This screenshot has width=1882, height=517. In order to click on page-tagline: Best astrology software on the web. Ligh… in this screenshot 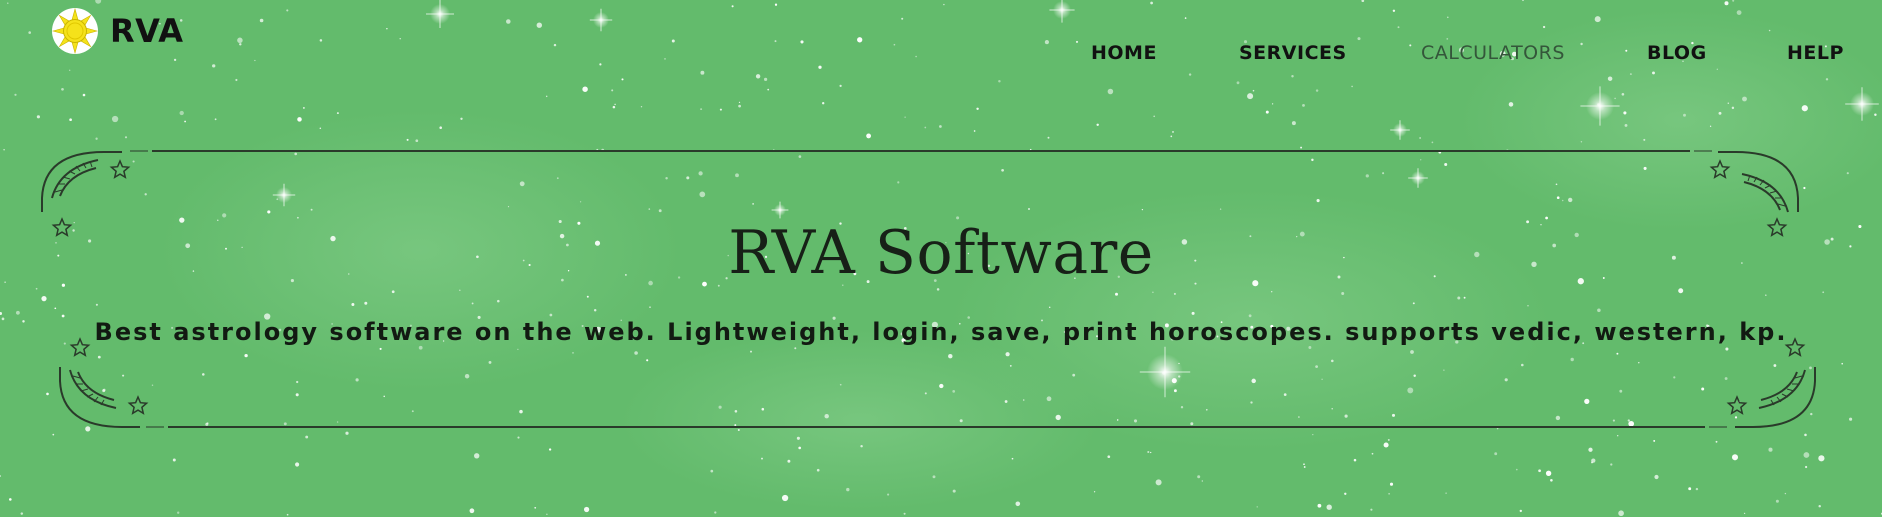, I will do `click(941, 332)`.